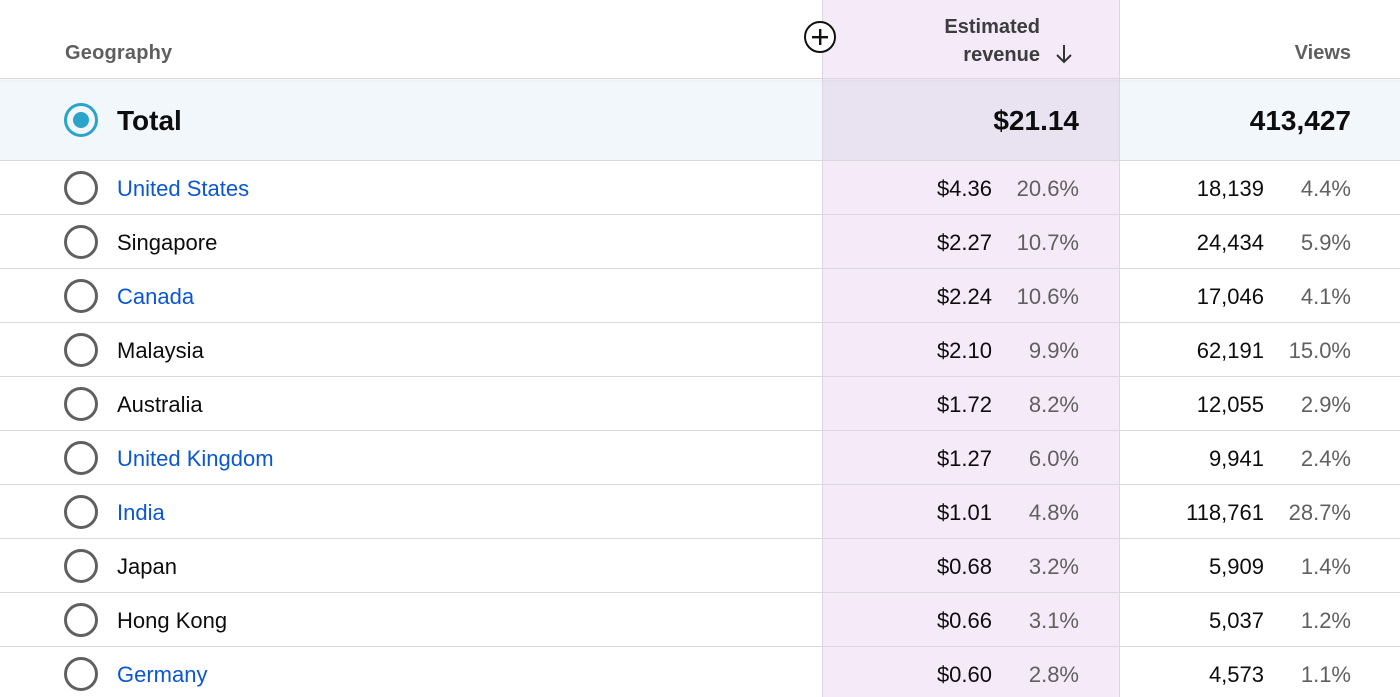 The width and height of the screenshot is (1400, 697). Describe the element at coordinates (1325, 566) in the screenshot. I see `row-views-percent: 1.4%` at that location.